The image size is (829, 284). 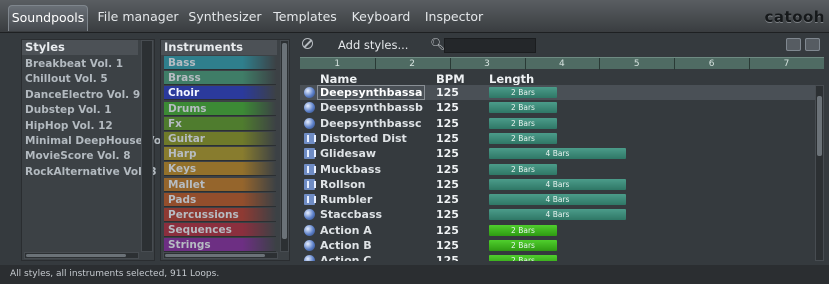 What do you see at coordinates (812, 44) in the screenshot?
I see `settings-icon` at bounding box center [812, 44].